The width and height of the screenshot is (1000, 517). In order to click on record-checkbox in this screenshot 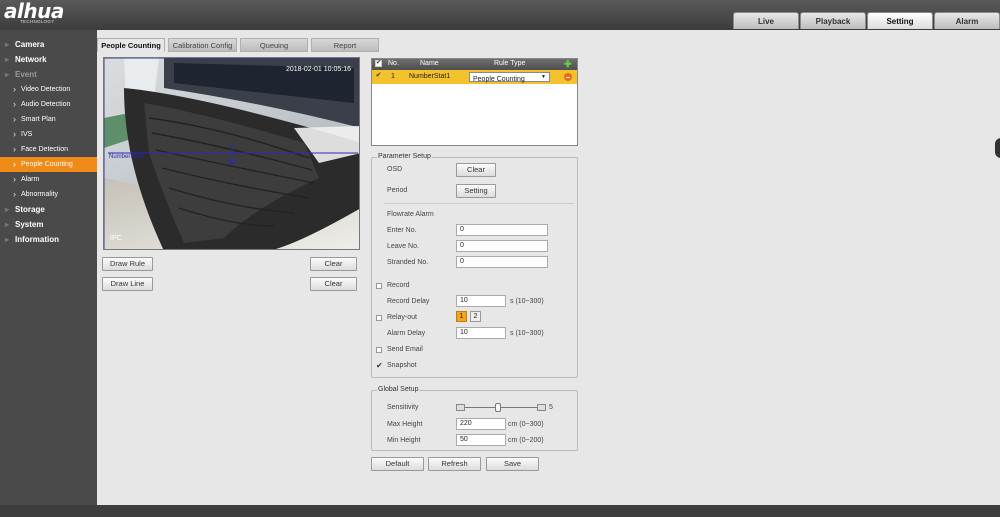, I will do `click(379, 286)`.